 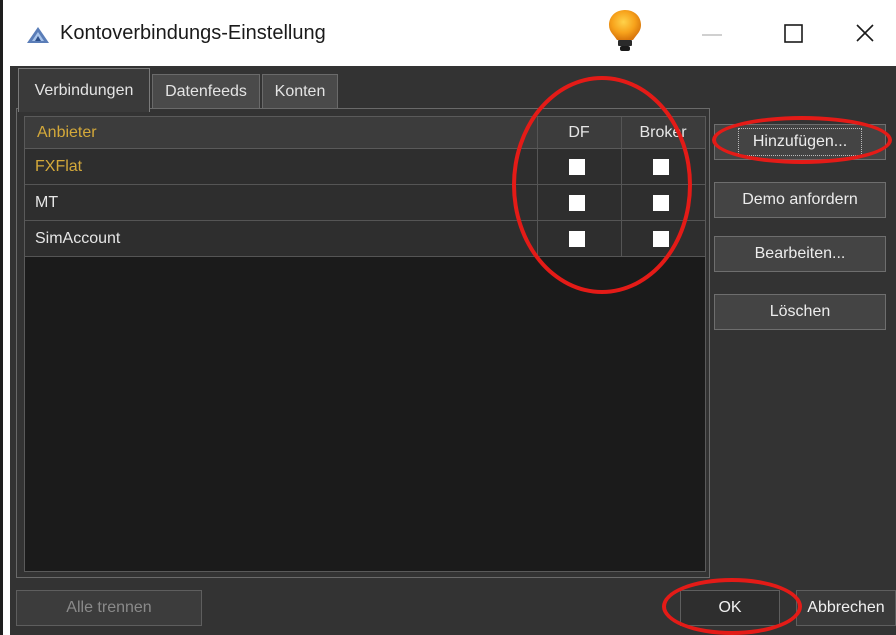 What do you see at coordinates (448, 33) in the screenshot?
I see `title-bar: Kontoverbindungs-Einstellung` at bounding box center [448, 33].